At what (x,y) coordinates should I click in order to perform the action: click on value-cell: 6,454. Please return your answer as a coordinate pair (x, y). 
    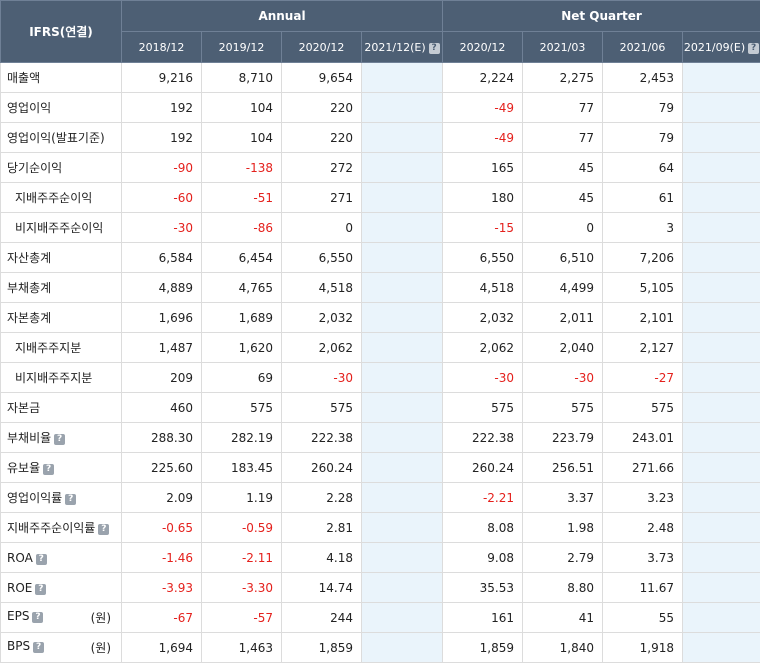
    Looking at the image, I should click on (242, 258).